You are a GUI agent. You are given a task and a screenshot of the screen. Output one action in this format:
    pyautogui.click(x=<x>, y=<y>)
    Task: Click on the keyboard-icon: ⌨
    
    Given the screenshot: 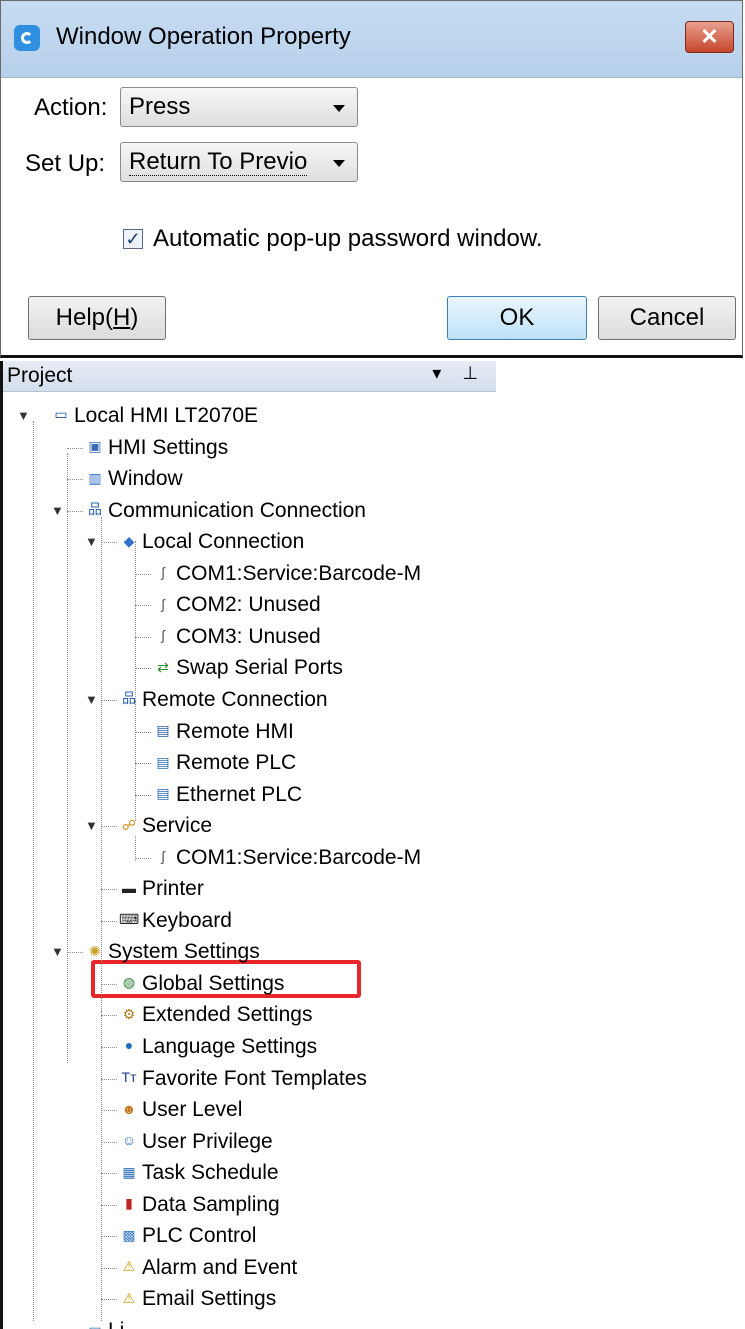 What is the action you would take?
    pyautogui.click(x=129, y=919)
    